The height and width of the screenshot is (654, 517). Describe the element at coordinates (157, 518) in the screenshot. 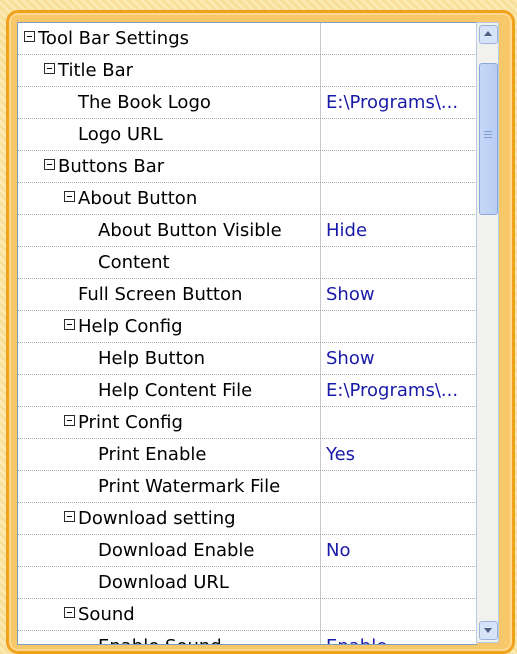

I see `property-name: Download setting` at that location.